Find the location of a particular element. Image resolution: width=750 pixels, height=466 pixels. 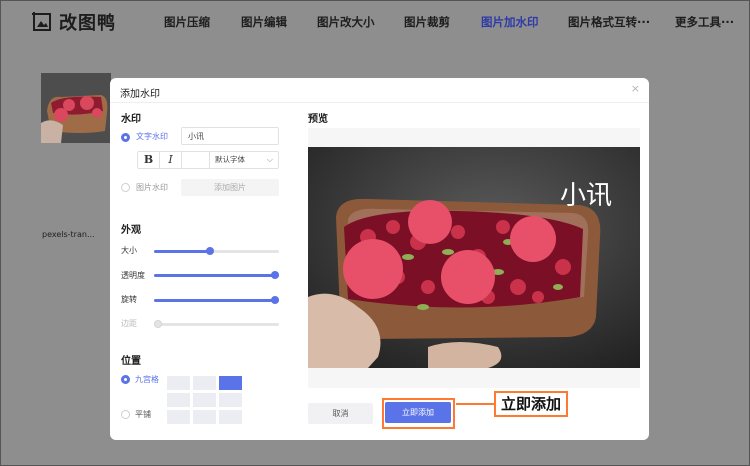

section-title-watermark: 水印 is located at coordinates (131, 119).